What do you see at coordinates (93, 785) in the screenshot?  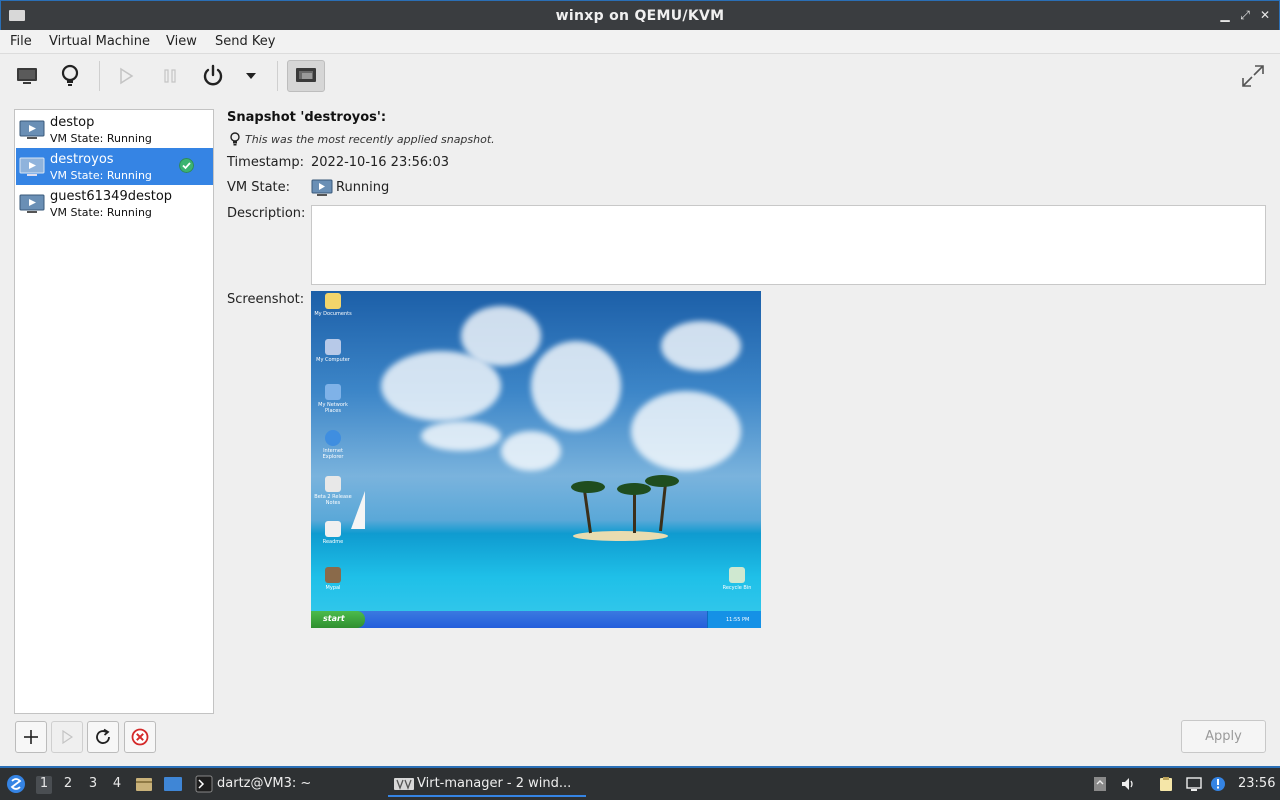 I see `workspace-3: 3` at bounding box center [93, 785].